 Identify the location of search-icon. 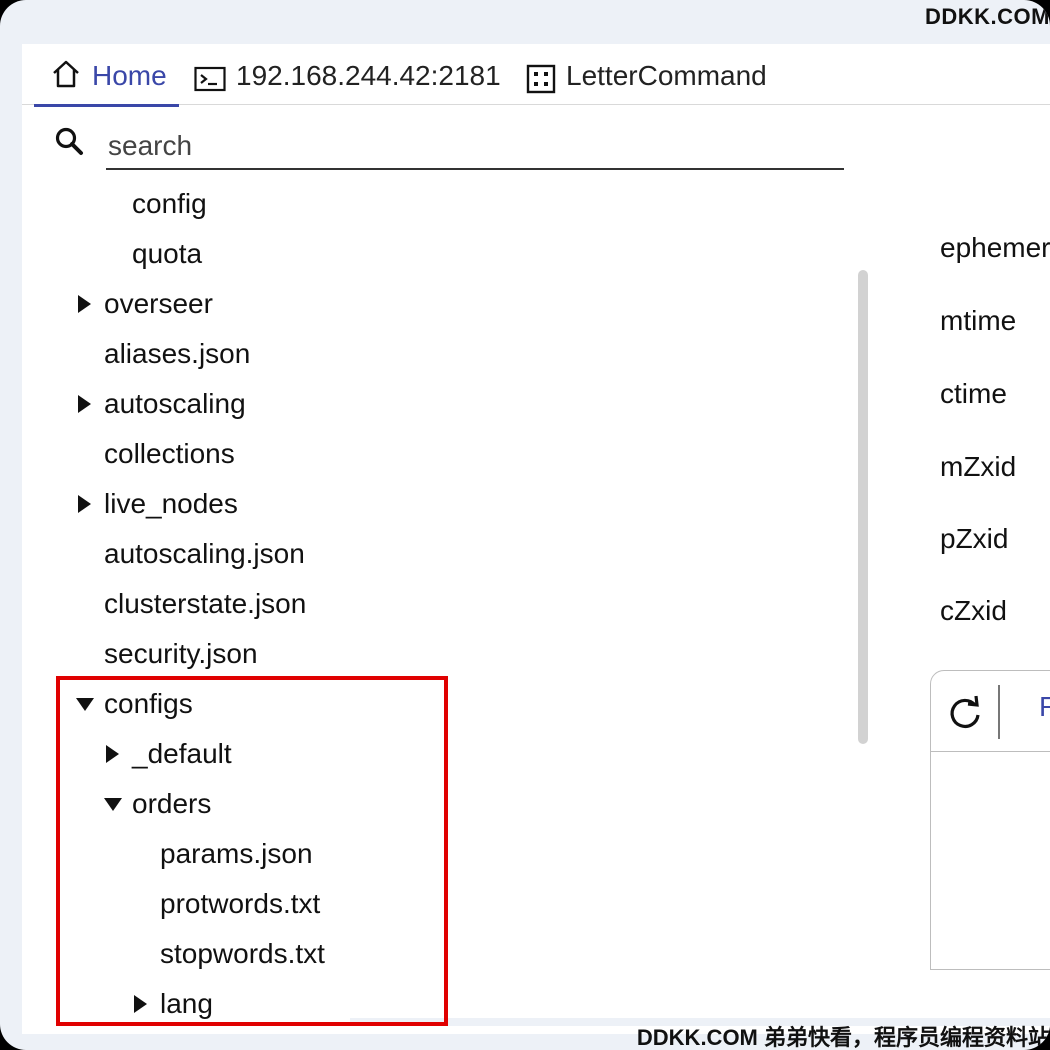
(69, 143).